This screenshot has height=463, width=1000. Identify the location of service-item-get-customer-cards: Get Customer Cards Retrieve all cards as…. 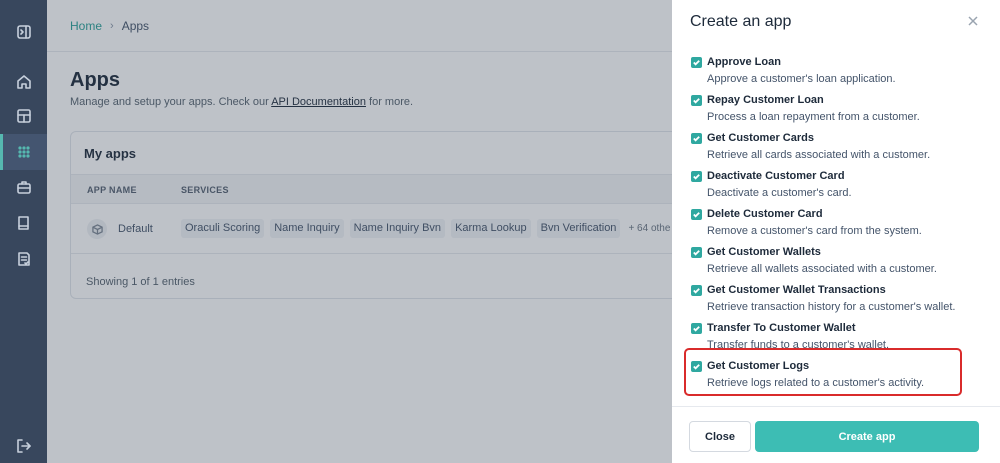
(832, 145).